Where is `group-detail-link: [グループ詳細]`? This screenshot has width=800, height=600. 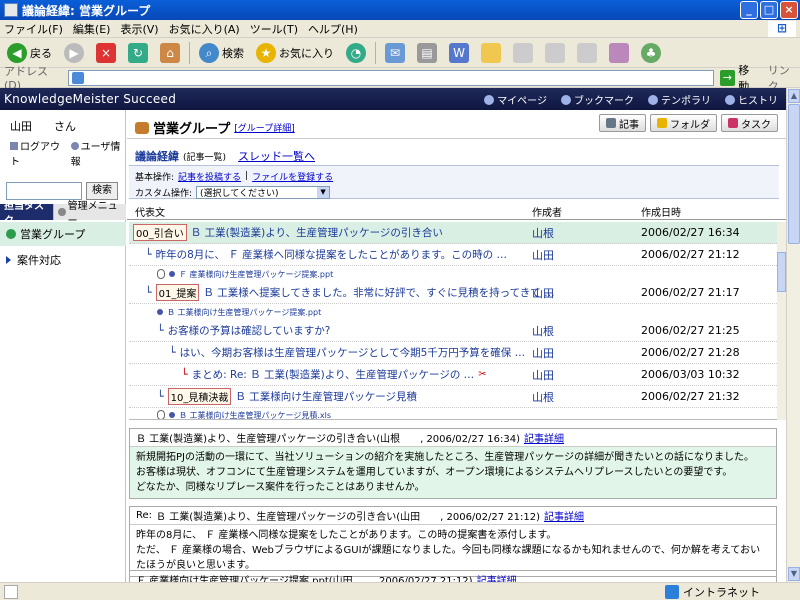
group-detail-link: [グループ詳細] is located at coordinates (264, 127).